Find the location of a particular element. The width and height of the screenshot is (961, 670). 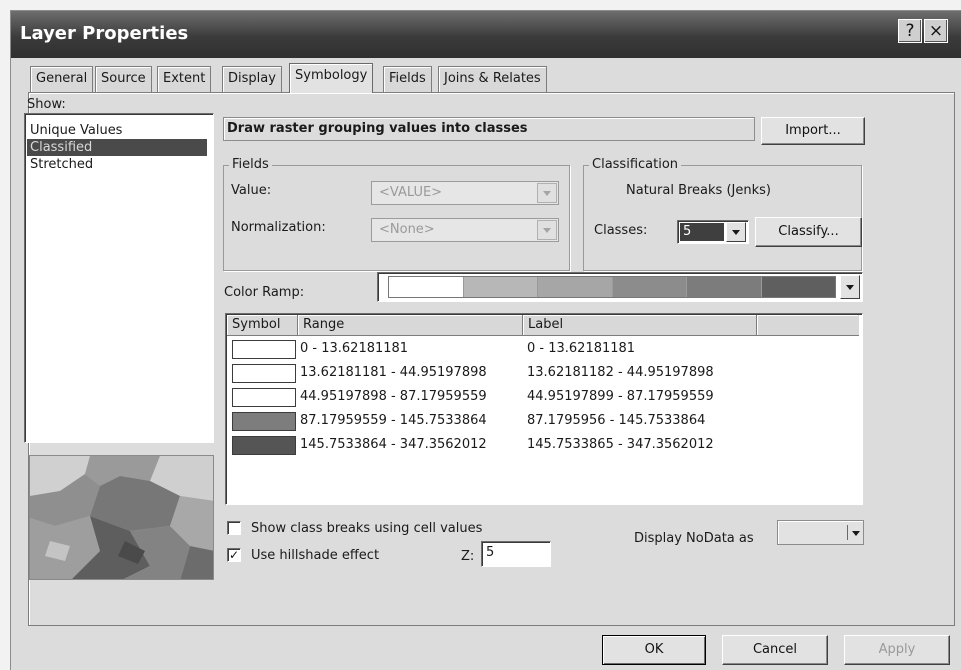

renderer-item-classified: Classified is located at coordinates (117, 147).